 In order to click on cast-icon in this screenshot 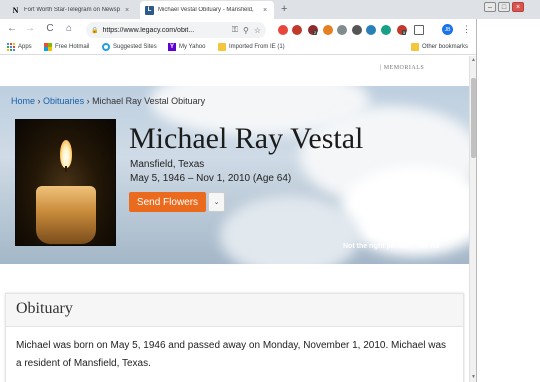, I will do `click(419, 30)`.